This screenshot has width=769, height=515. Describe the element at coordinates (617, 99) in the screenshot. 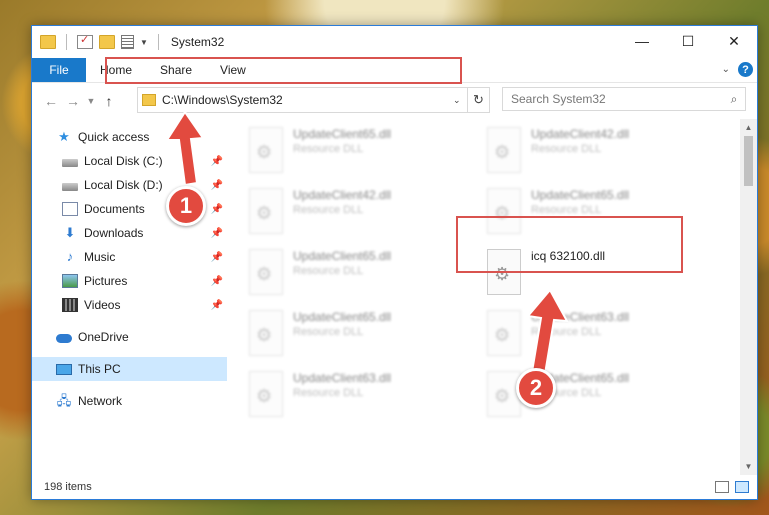

I see `search-placeholder: Search System32` at that location.